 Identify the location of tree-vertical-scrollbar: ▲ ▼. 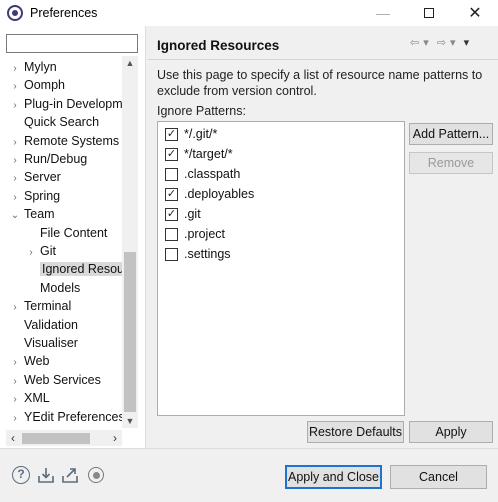
(130, 242).